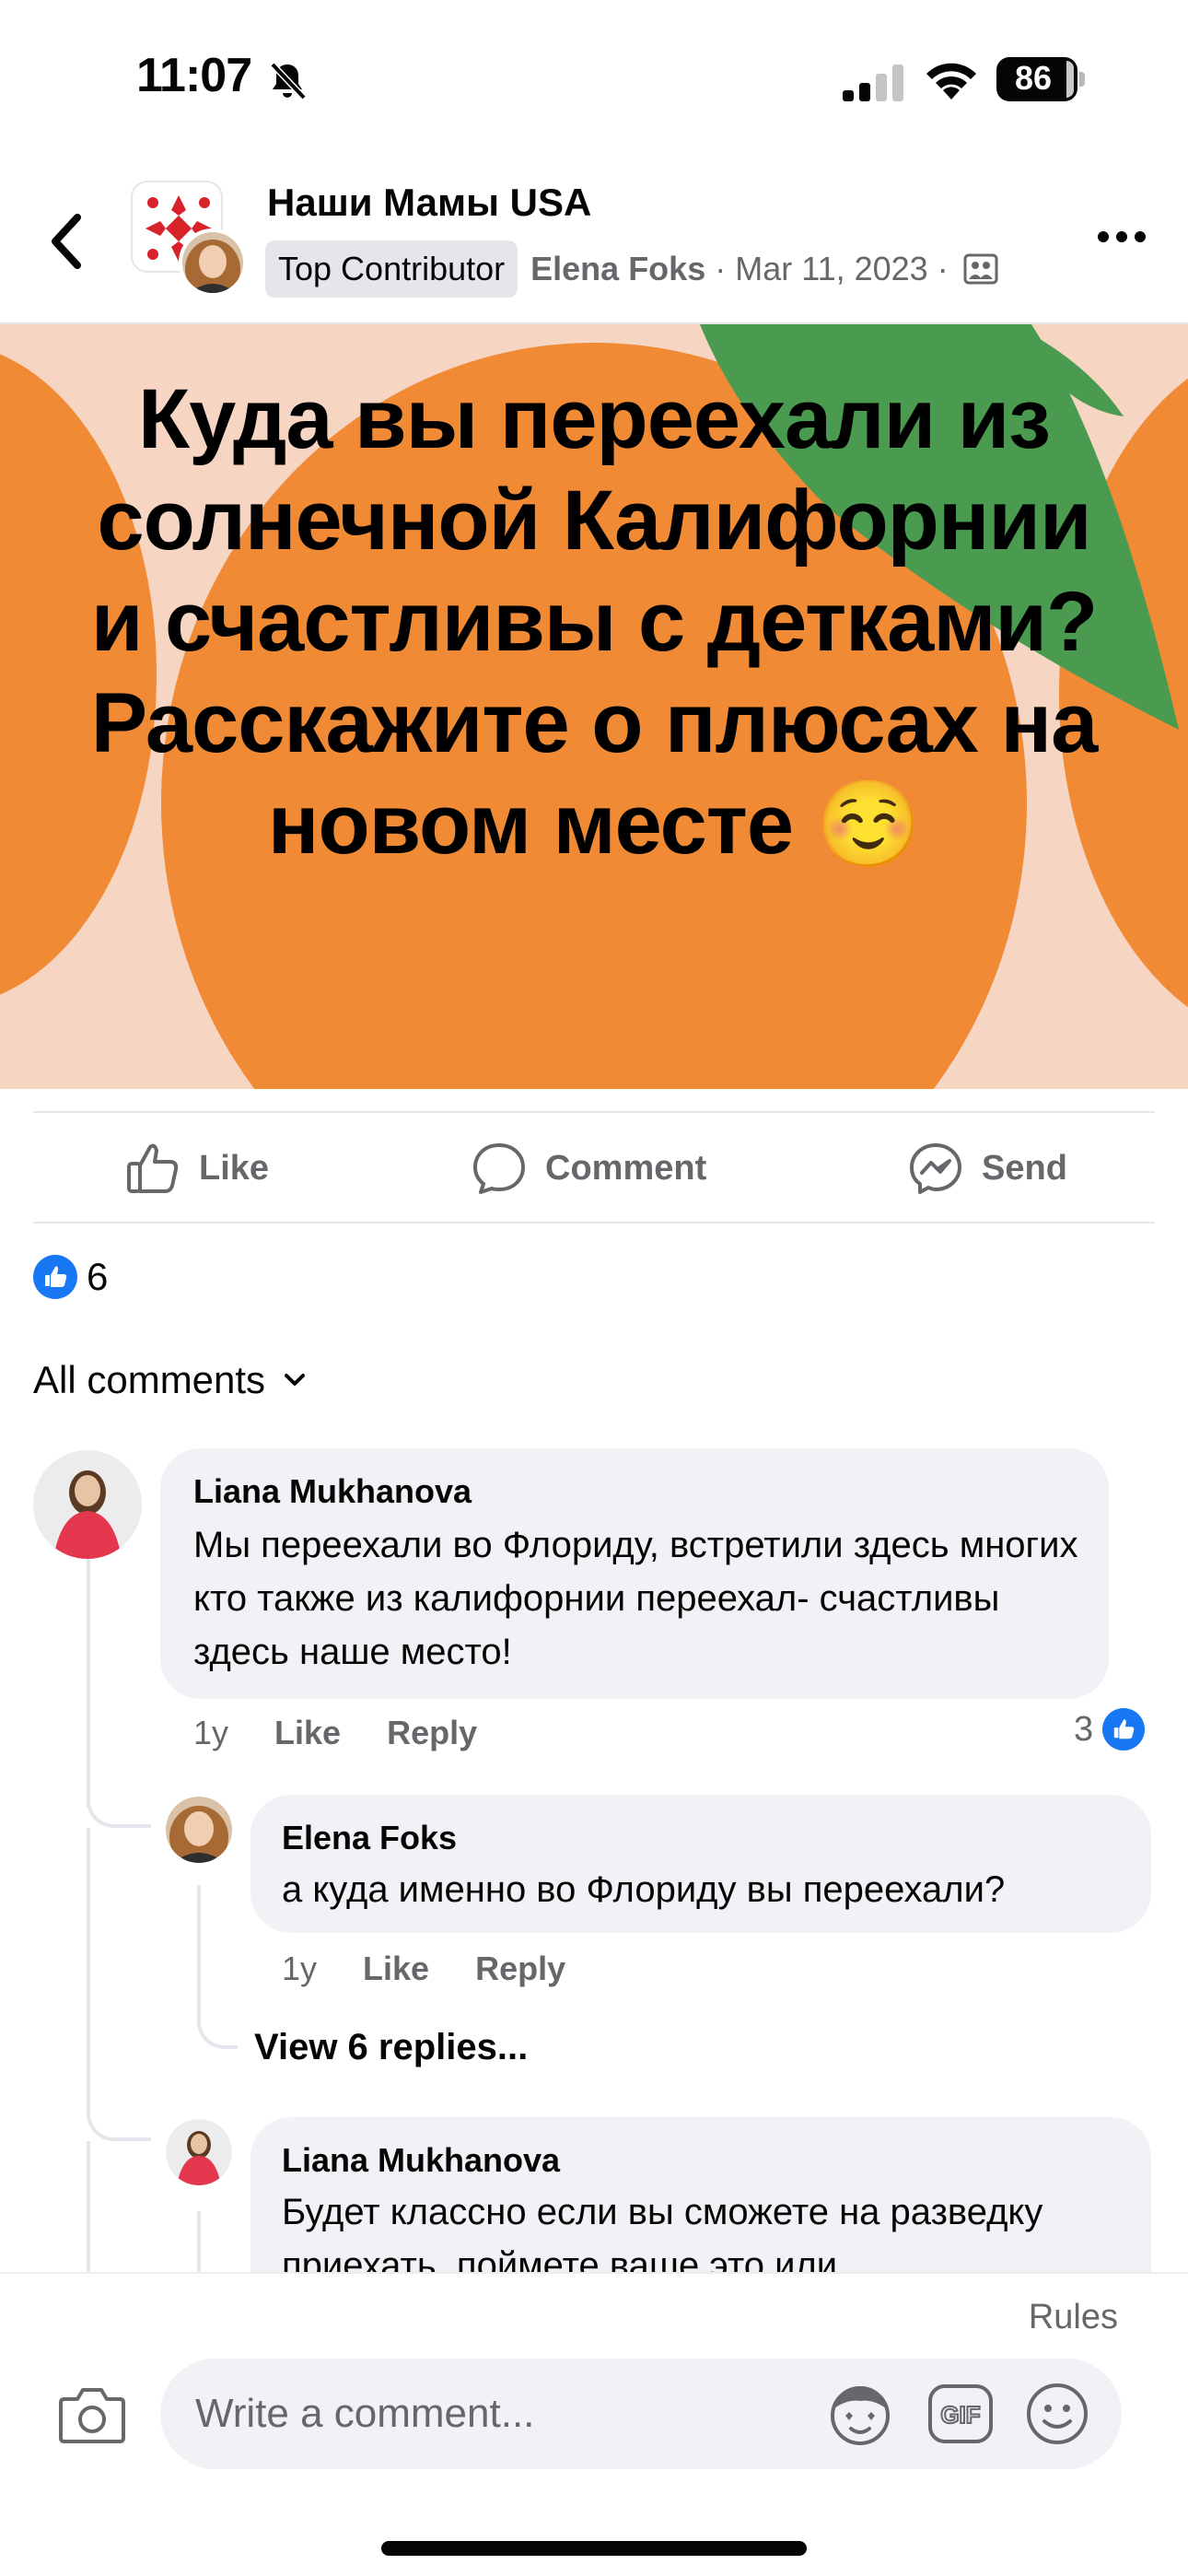  I want to click on group-name: Наши Мамы USA, so click(429, 203).